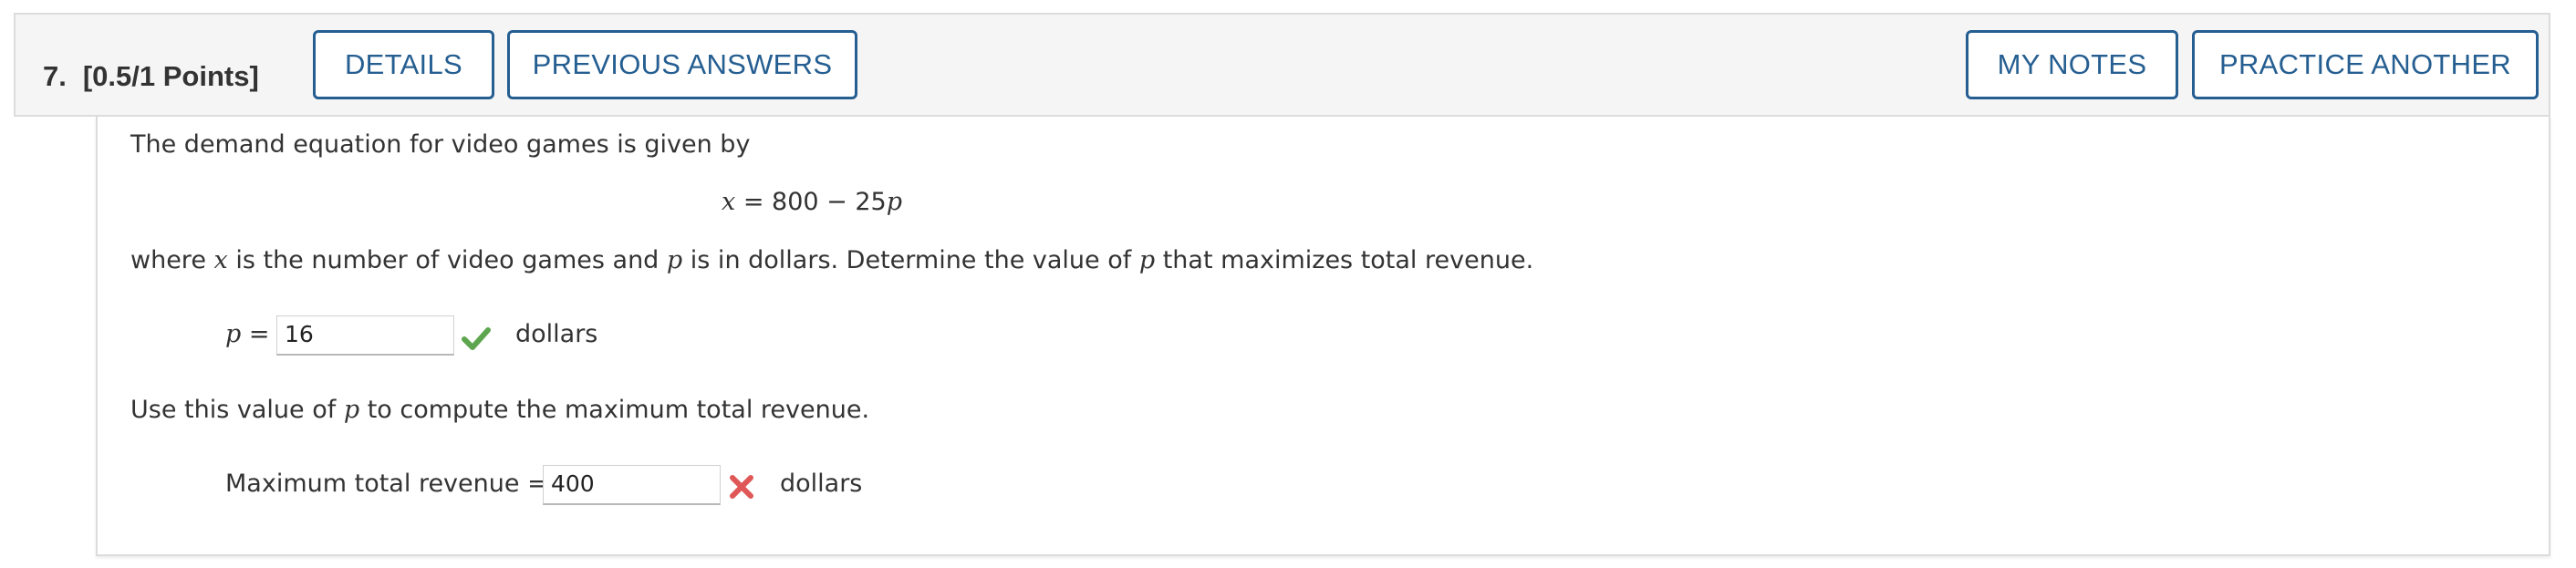  Describe the element at coordinates (821, 484) in the screenshot. I see `answer2-unit: dollars` at that location.